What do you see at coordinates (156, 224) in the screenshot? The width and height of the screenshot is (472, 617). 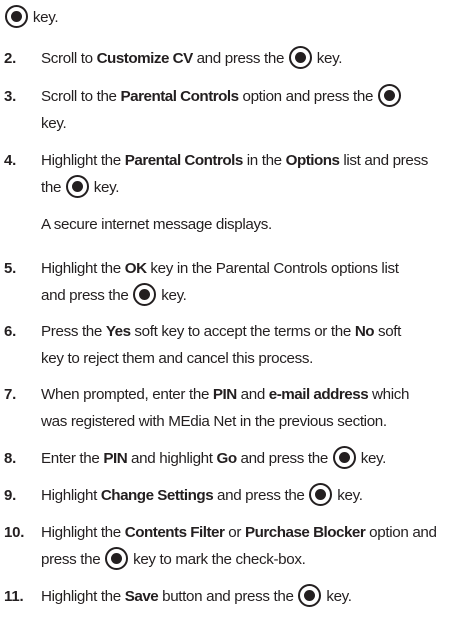 I see `step-note: A secure internet message displays.` at bounding box center [156, 224].